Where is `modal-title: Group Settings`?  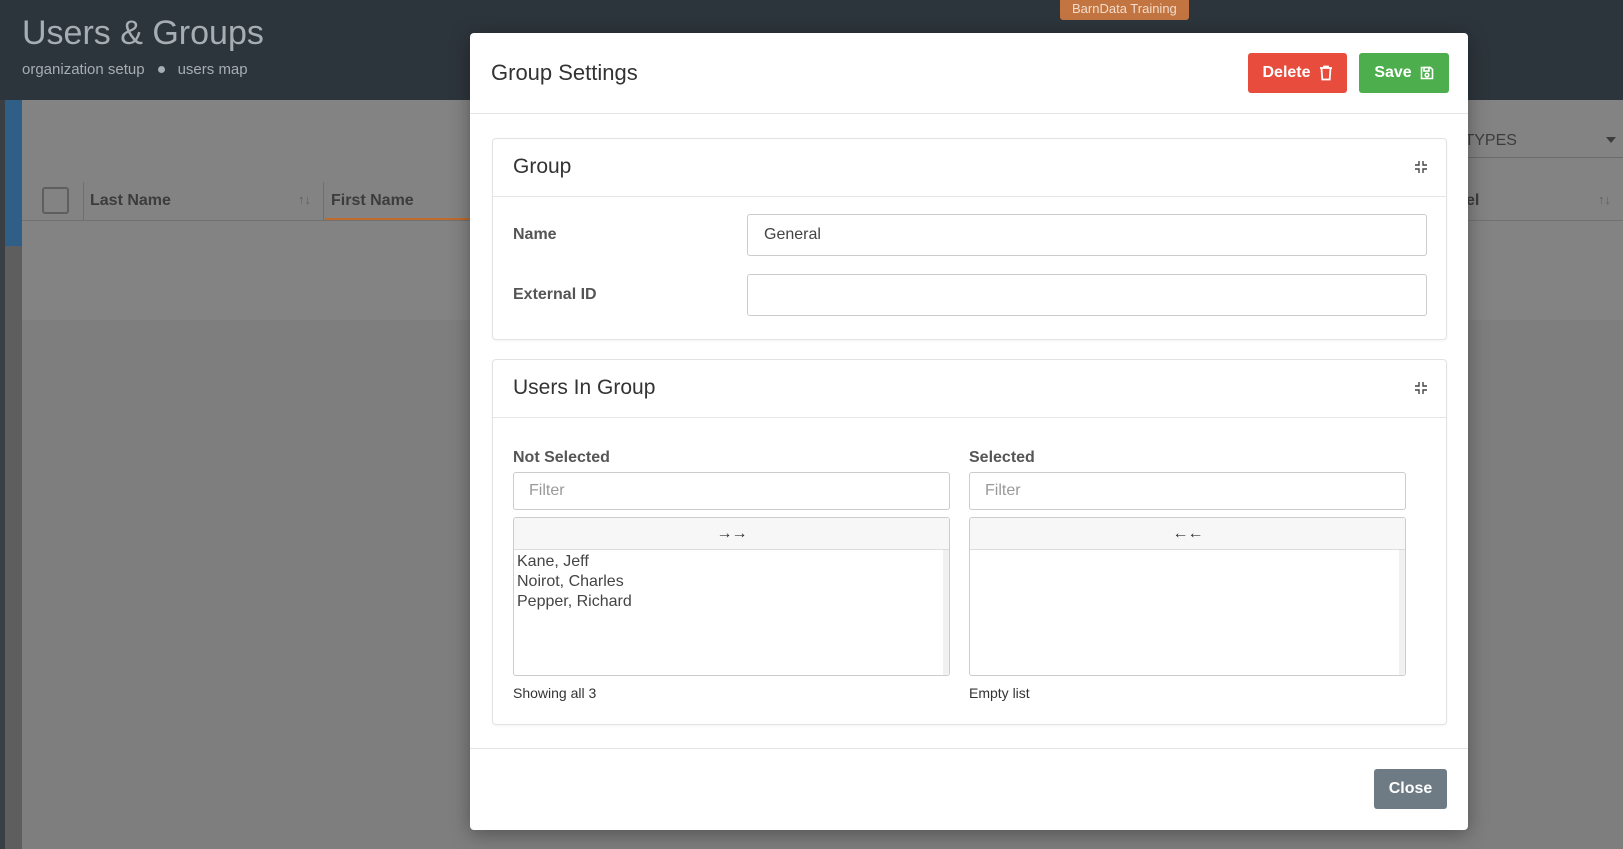 modal-title: Group Settings is located at coordinates (564, 72).